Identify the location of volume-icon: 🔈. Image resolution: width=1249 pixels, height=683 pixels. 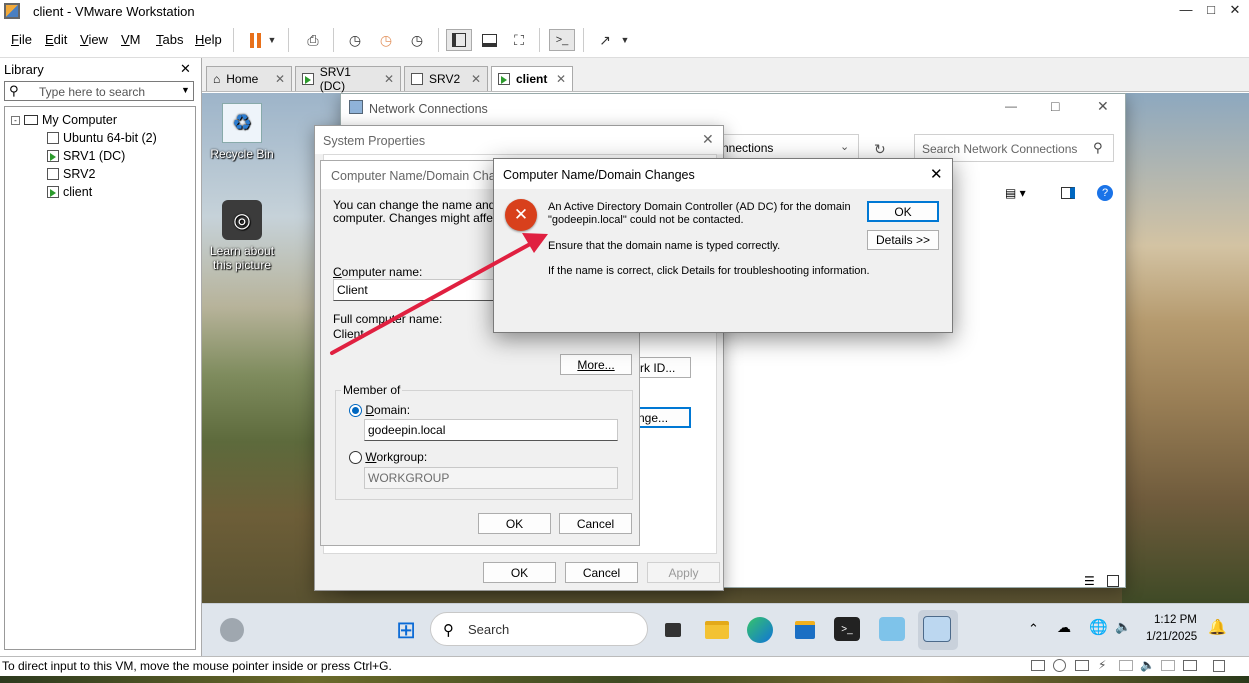
(1123, 627).